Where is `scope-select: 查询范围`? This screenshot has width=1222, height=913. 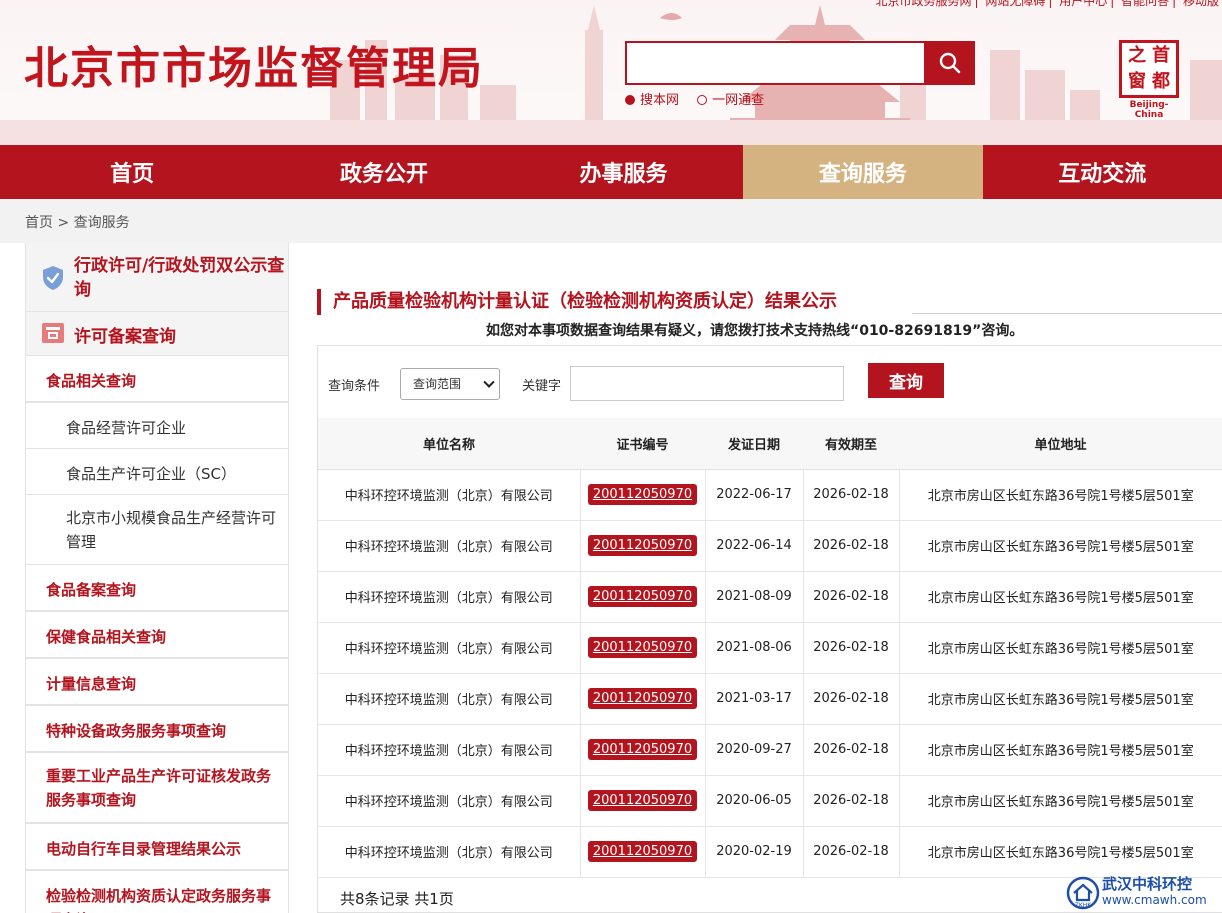 scope-select: 查询范围 is located at coordinates (450, 384).